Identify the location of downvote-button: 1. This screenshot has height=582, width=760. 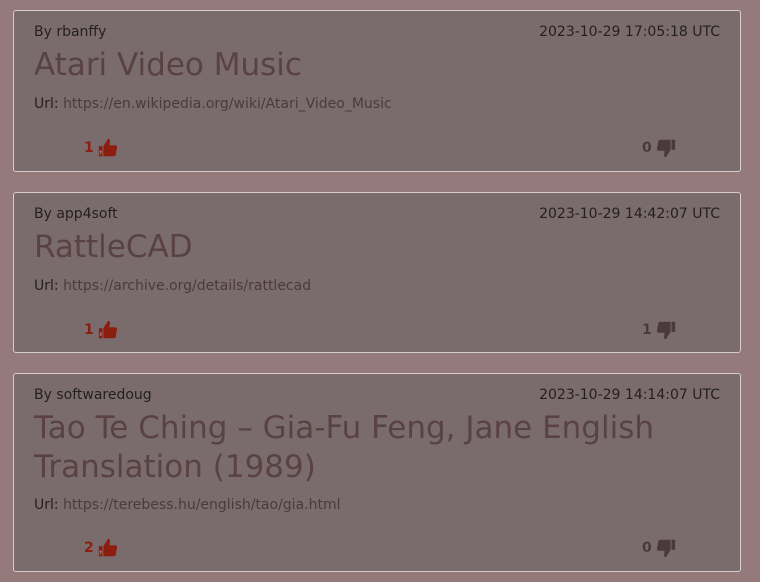
(659, 330).